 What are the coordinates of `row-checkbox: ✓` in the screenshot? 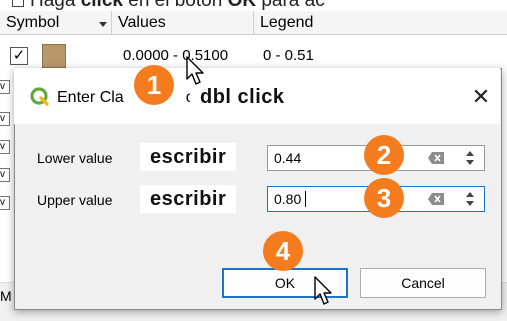 It's located at (19, 56).